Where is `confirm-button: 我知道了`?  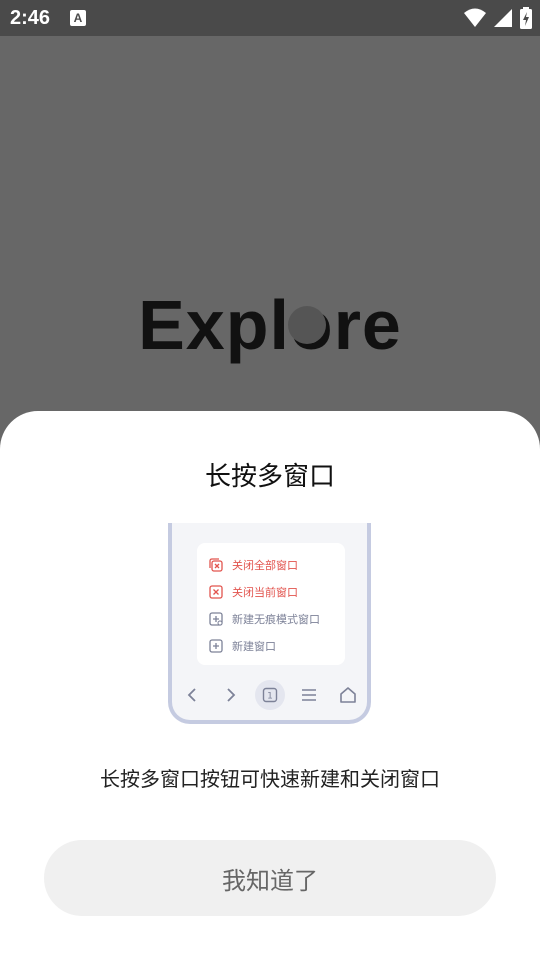
confirm-button: 我知道了 is located at coordinates (270, 878).